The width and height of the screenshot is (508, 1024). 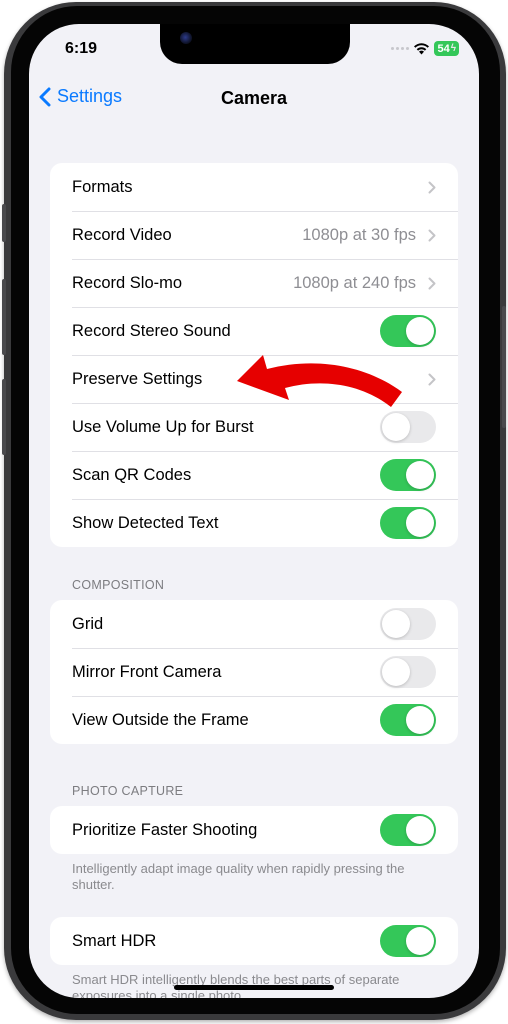 I want to click on status-time: 6:19, so click(x=81, y=48).